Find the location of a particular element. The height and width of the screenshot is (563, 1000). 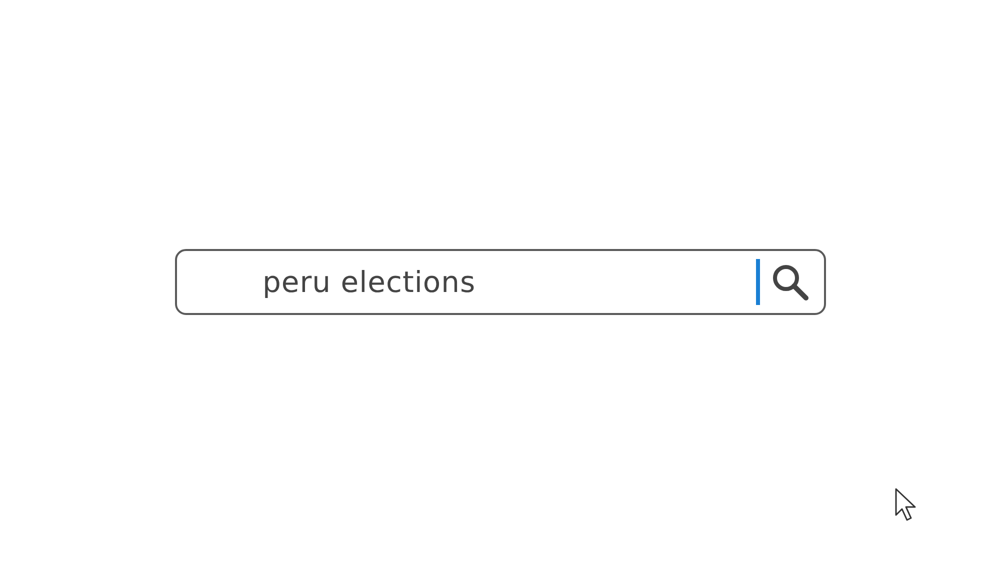

search-bar: peru elections is located at coordinates (500, 281).